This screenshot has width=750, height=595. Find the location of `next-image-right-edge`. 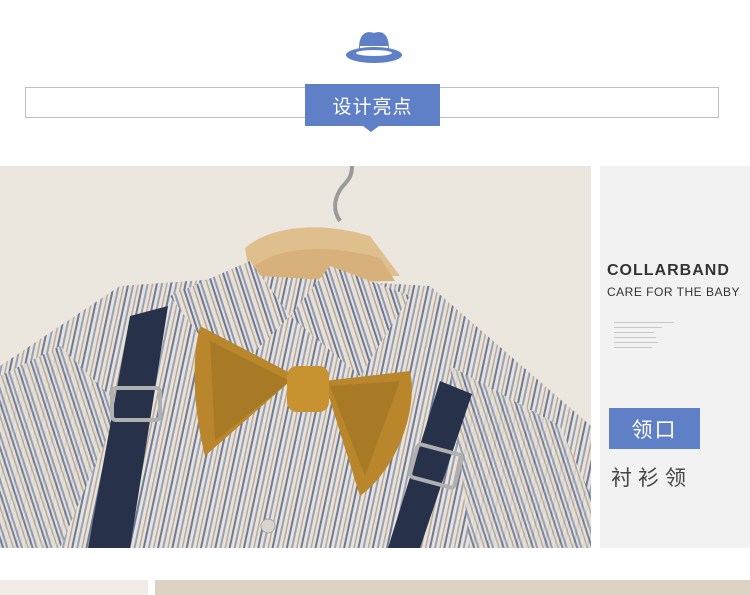

next-image-right-edge is located at coordinates (452, 587).